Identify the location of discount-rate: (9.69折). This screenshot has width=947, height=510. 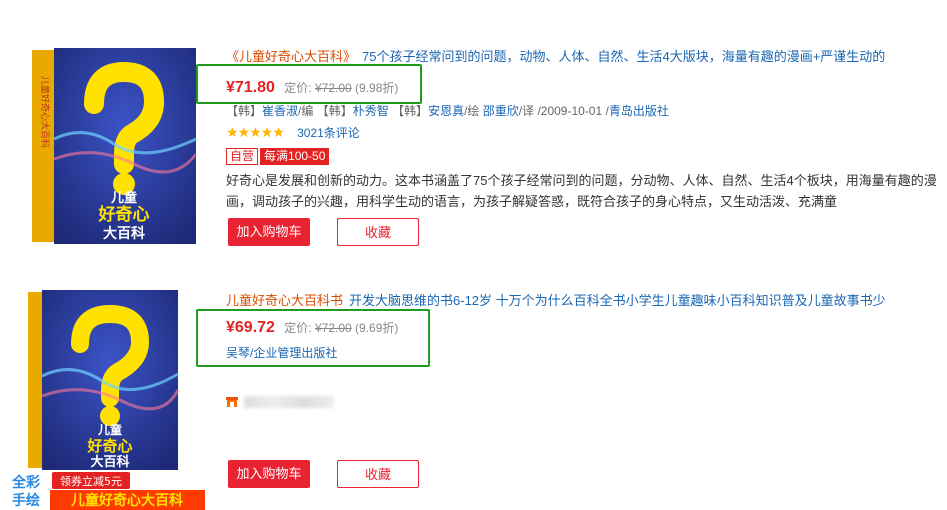
(377, 328).